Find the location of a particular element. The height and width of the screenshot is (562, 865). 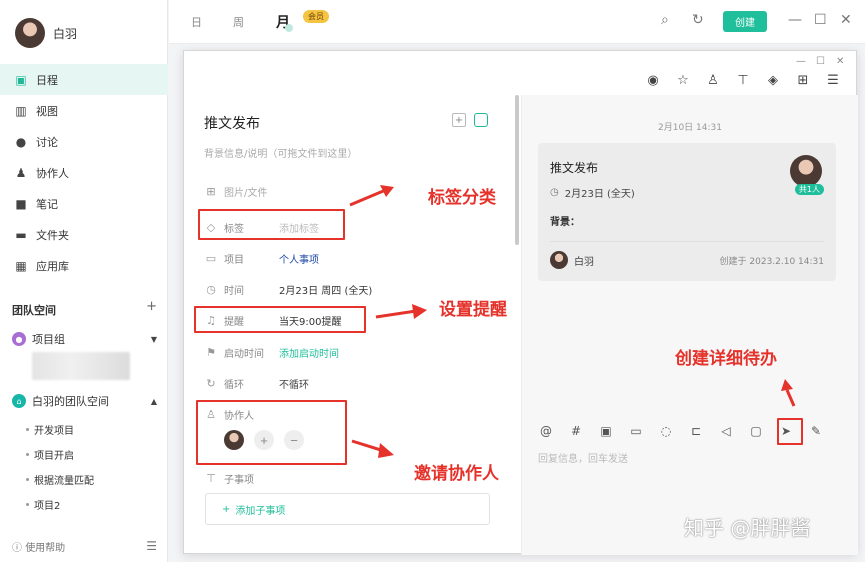

time-value: 2月23日 周四 (全天) is located at coordinates (325, 289).